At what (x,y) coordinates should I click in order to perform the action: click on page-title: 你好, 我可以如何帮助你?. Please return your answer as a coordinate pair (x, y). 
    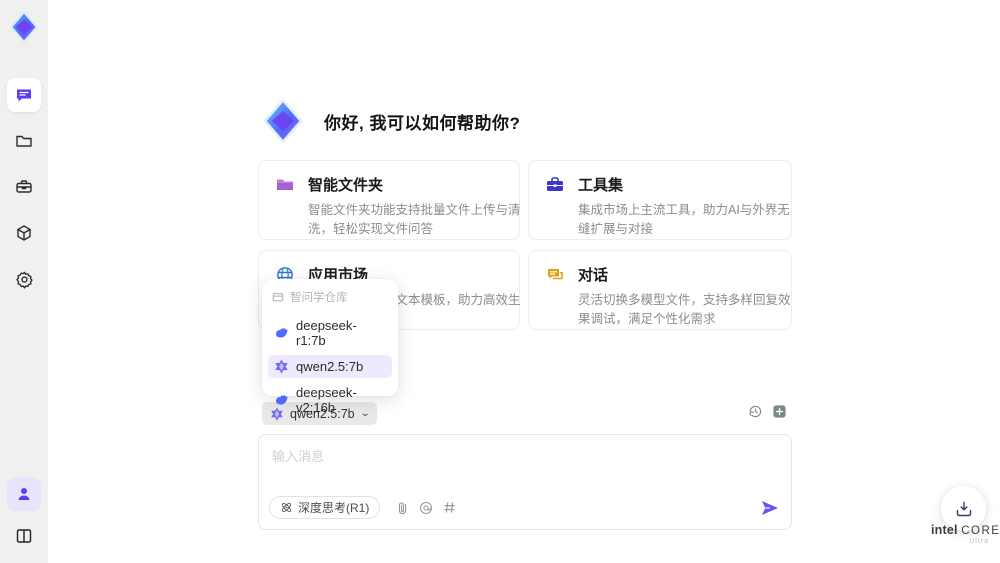
    Looking at the image, I should click on (422, 123).